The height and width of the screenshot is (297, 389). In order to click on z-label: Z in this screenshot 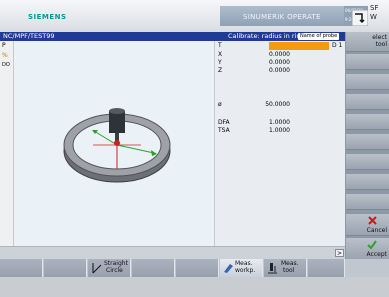, I will do `click(220, 70)`.